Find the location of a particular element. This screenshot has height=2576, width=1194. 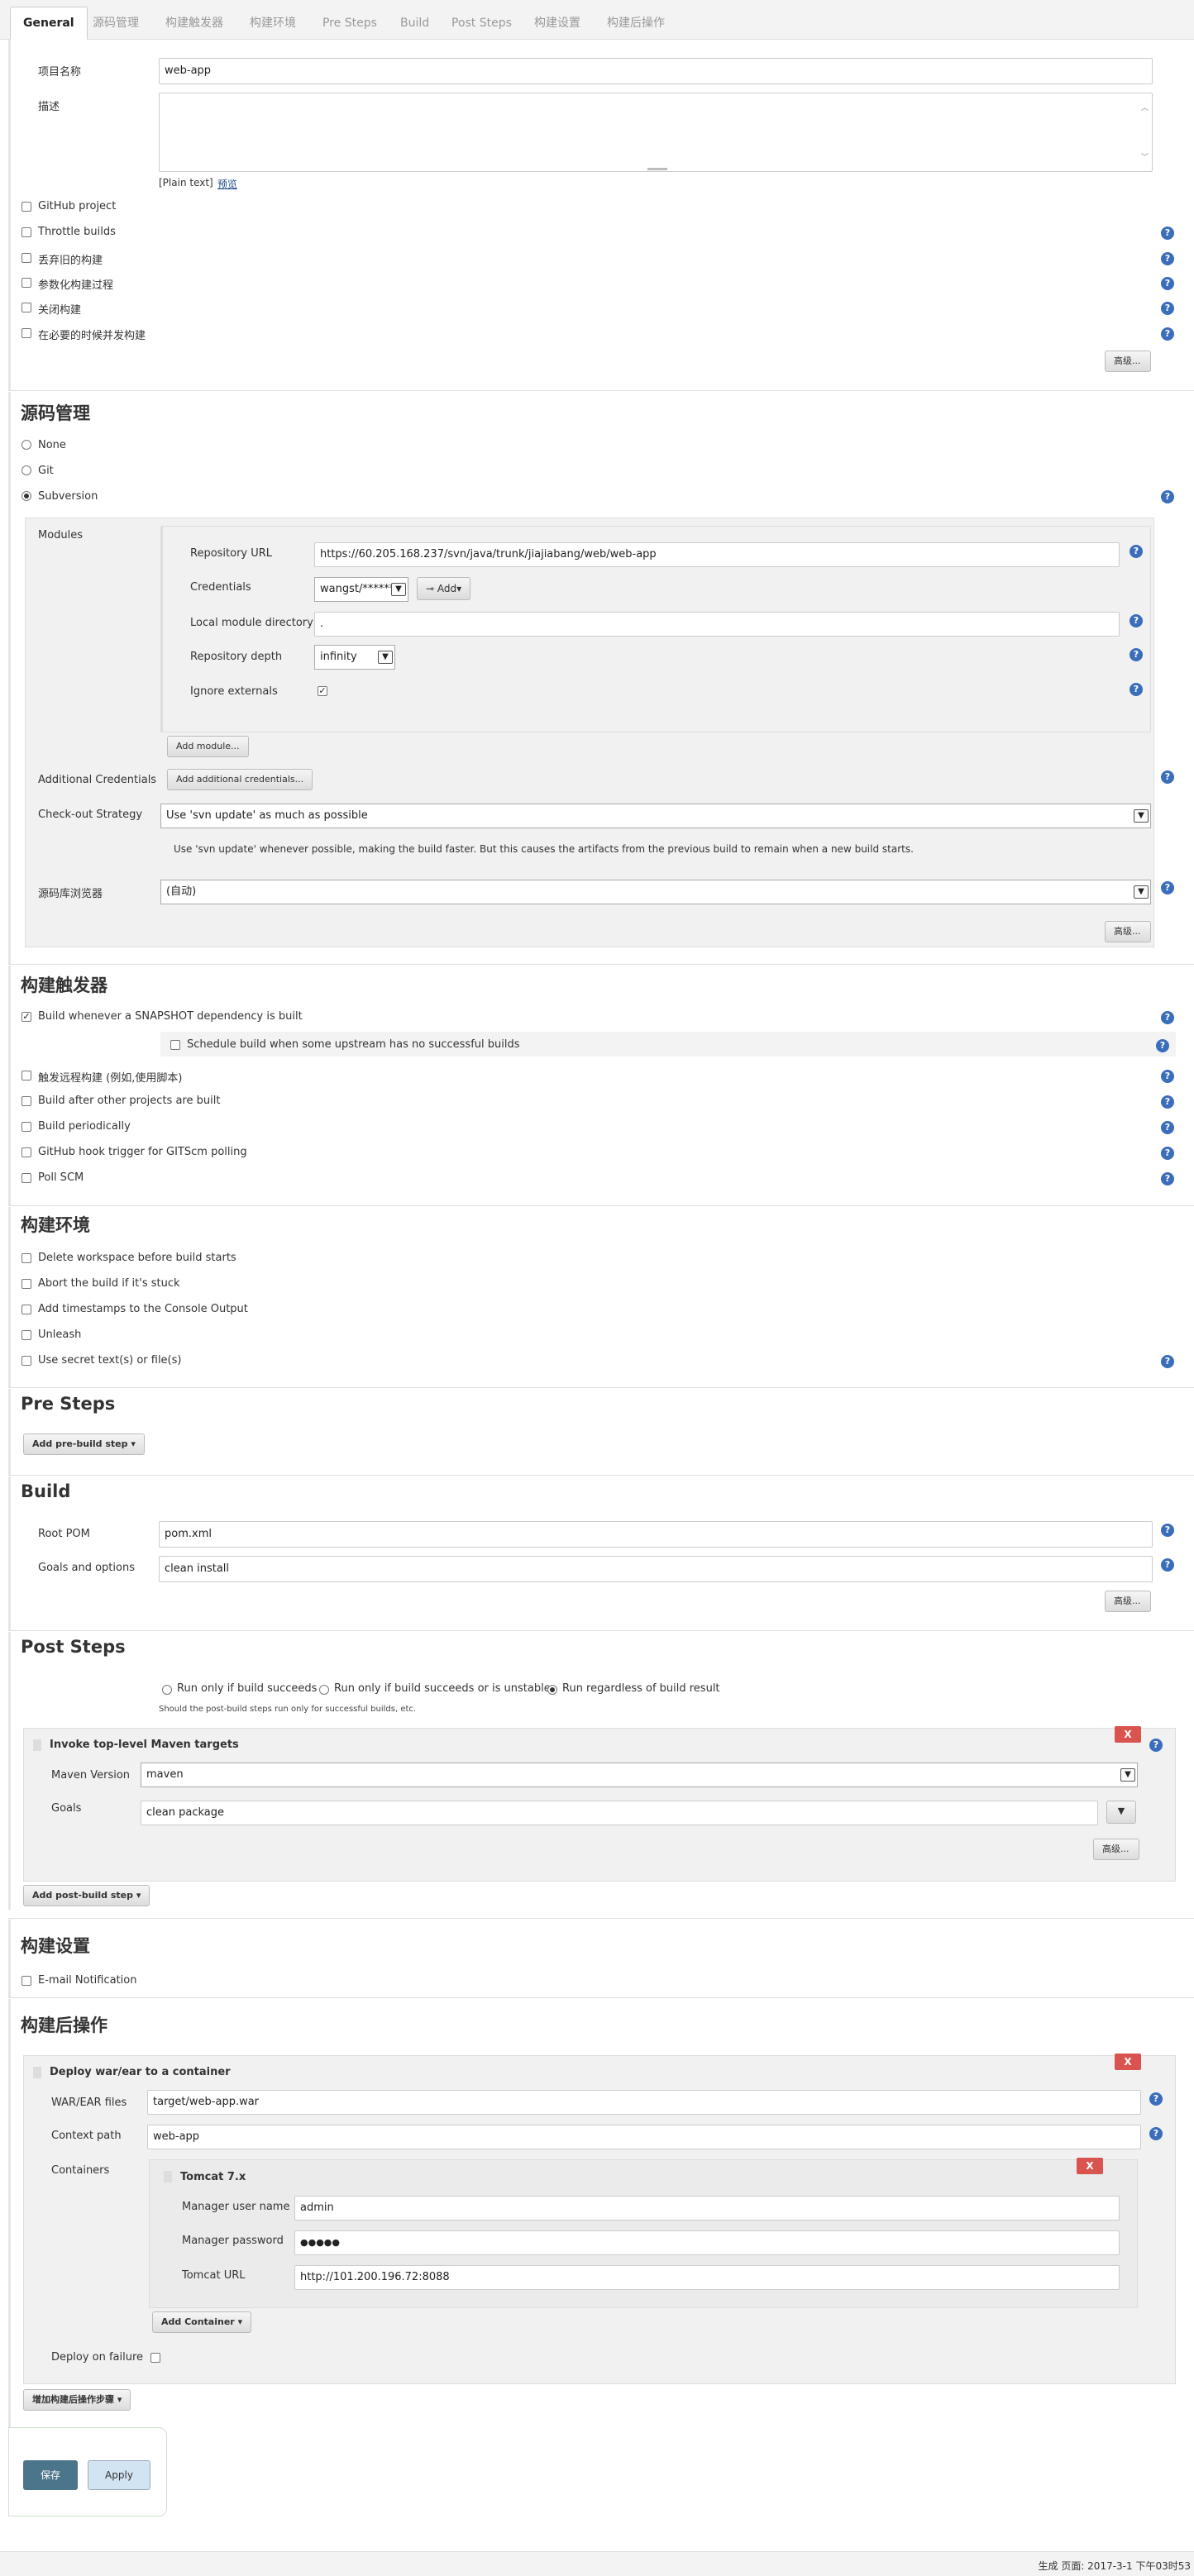

run-if-unstable-radio is located at coordinates (324, 1690).